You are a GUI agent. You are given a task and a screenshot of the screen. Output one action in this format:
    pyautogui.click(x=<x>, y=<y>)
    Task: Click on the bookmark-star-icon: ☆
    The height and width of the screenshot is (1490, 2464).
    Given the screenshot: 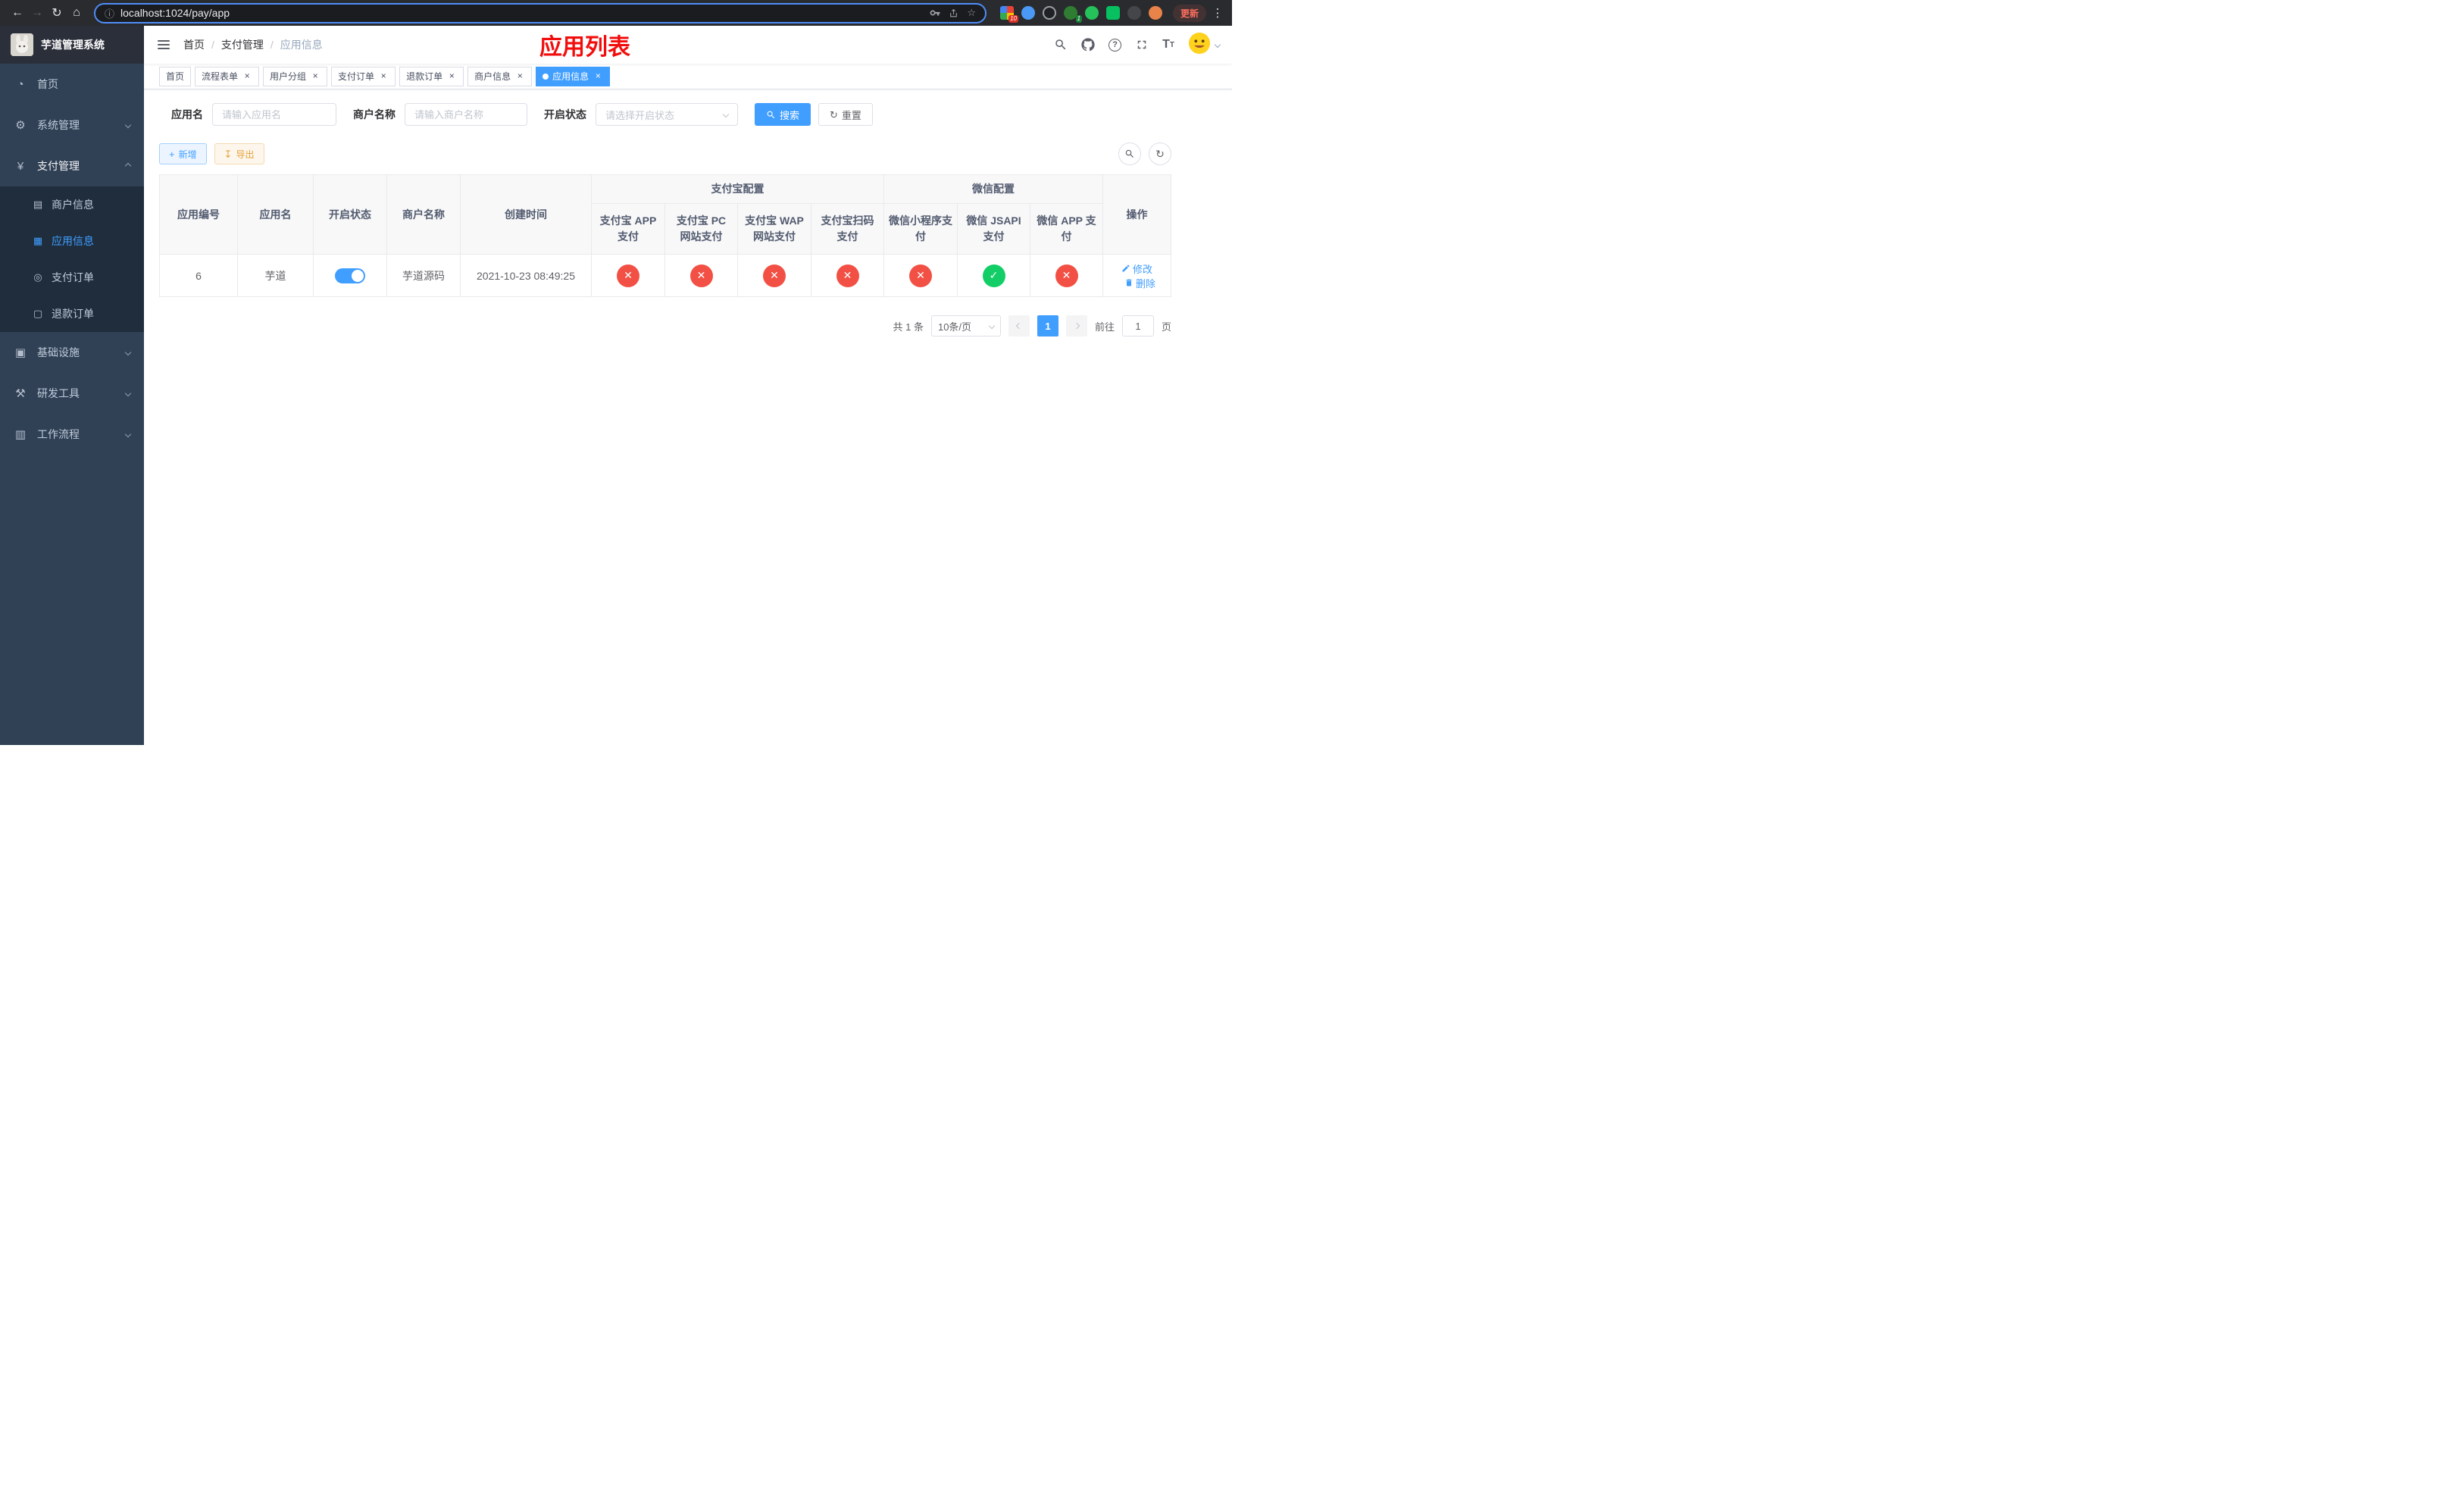 What is the action you would take?
    pyautogui.click(x=971, y=13)
    